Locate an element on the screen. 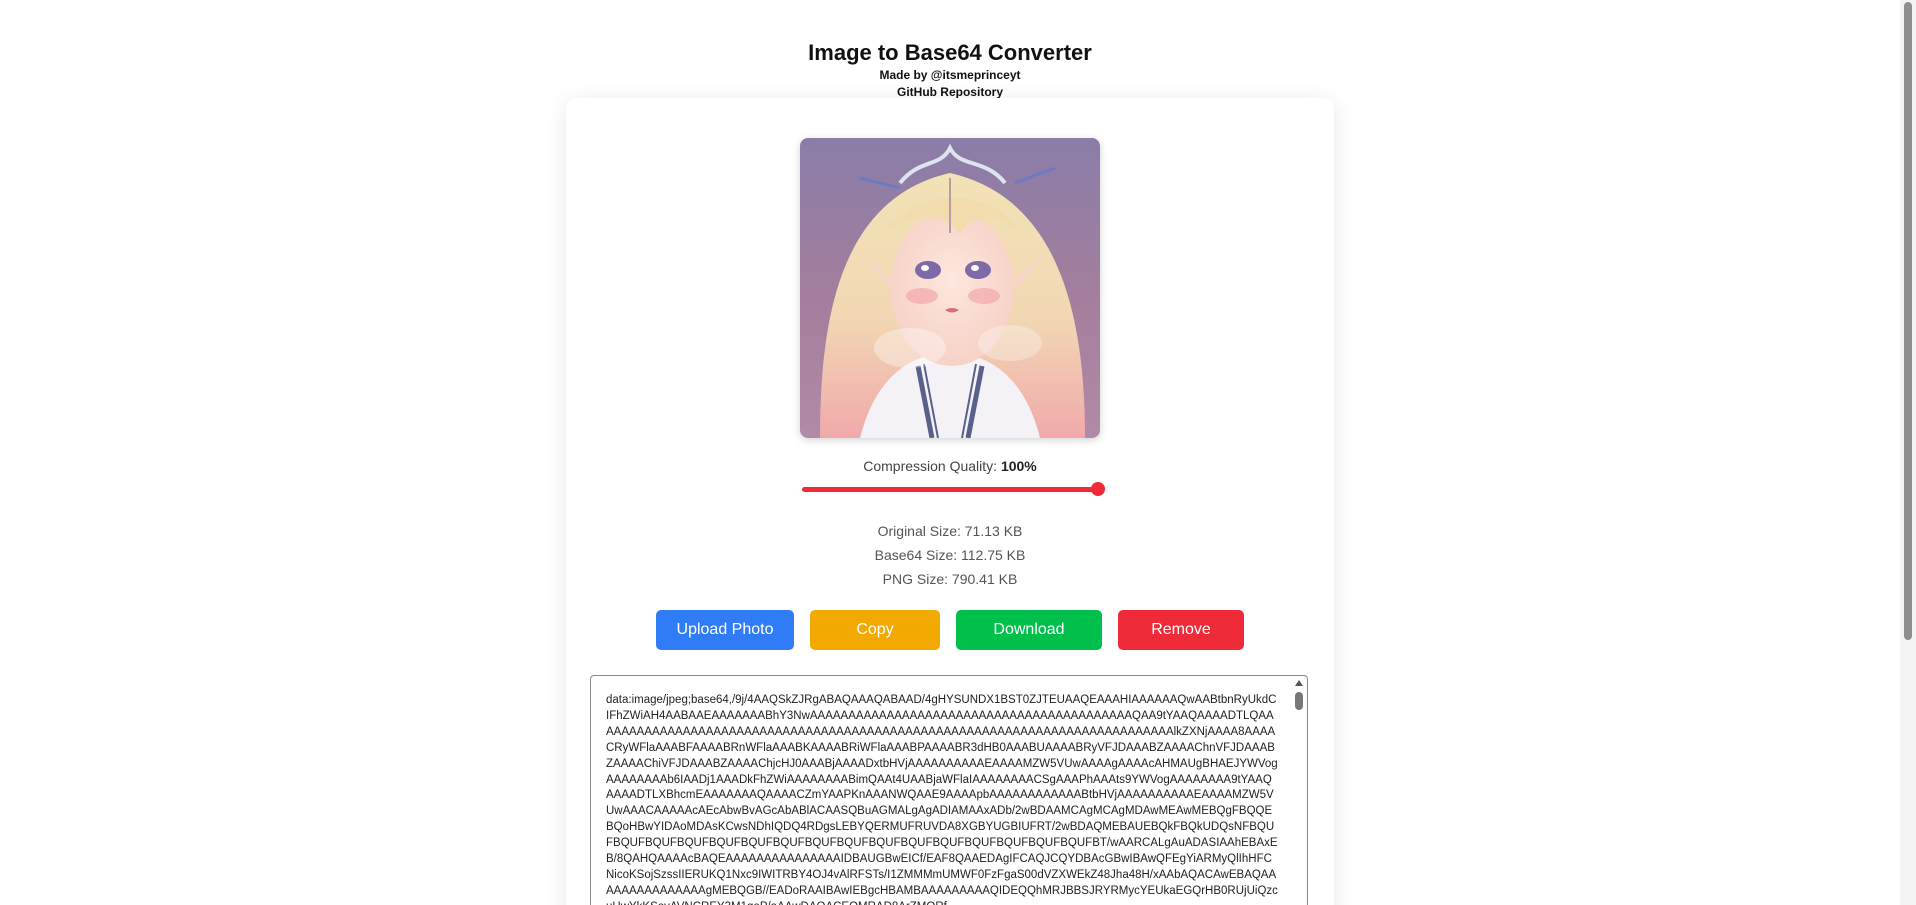 The image size is (1916, 905). original-size-text: Original Size: 71.13 KB is located at coordinates (950, 531).